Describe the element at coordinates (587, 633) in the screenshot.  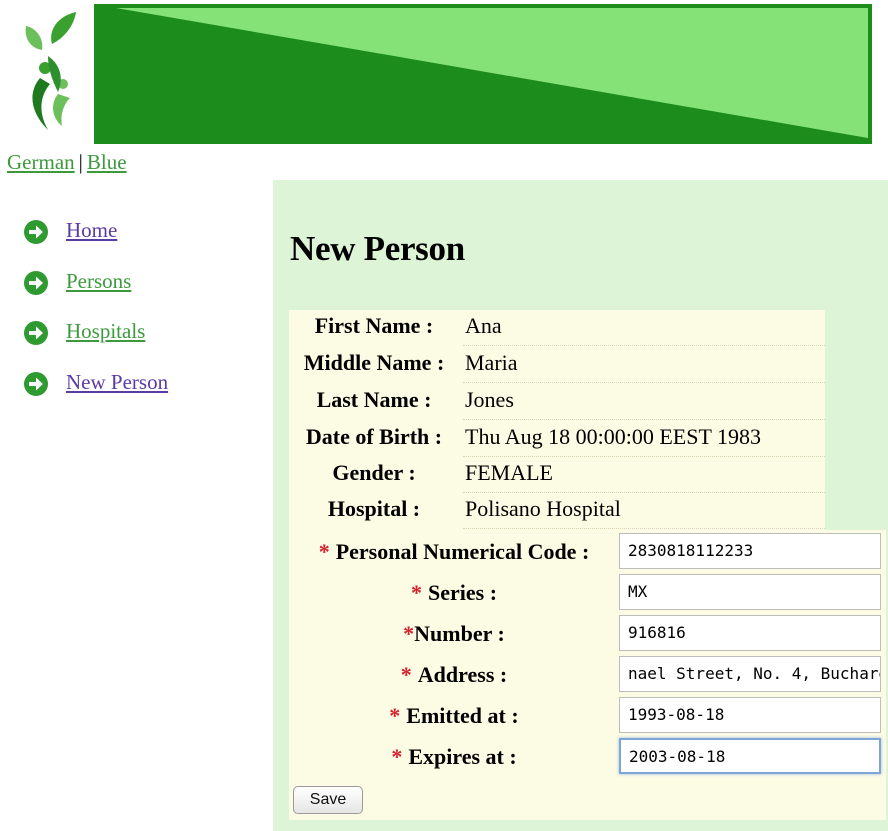
I see `form-row-number: *Number : 916816` at that location.